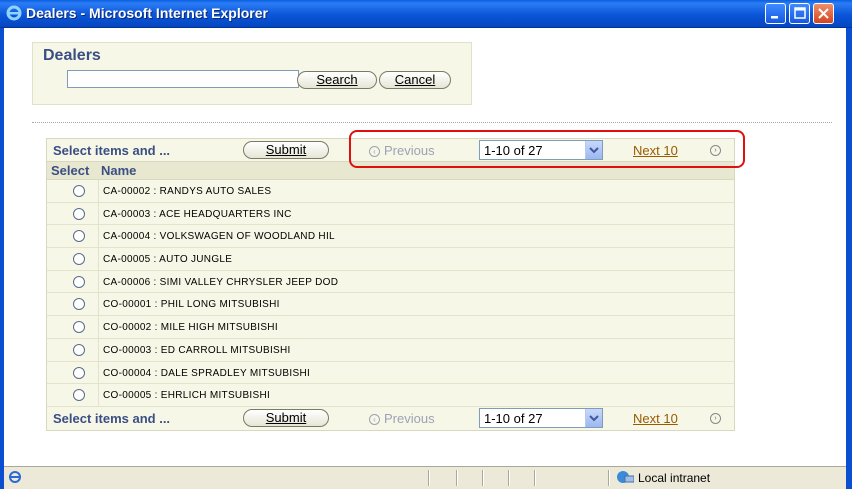  I want to click on previous-label: Previous, so click(409, 418).